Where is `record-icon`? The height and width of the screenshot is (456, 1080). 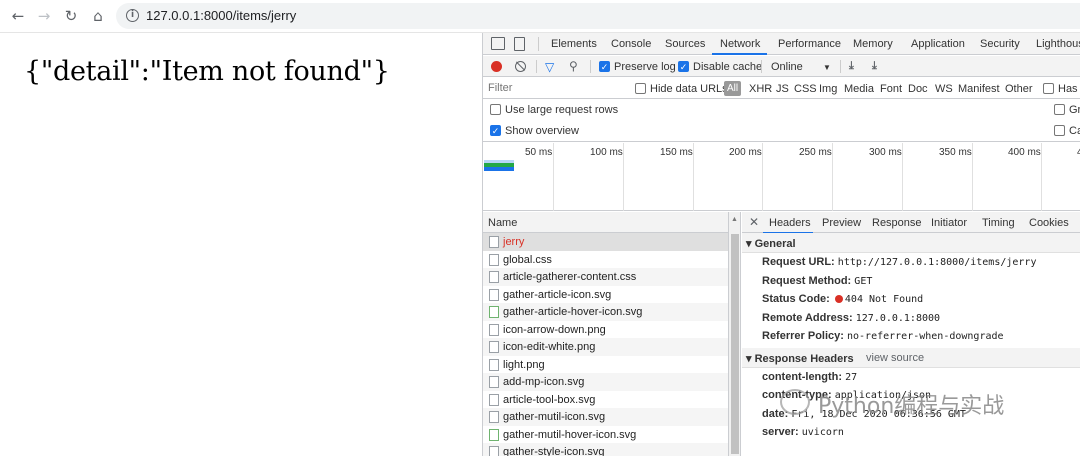 record-icon is located at coordinates (496, 66).